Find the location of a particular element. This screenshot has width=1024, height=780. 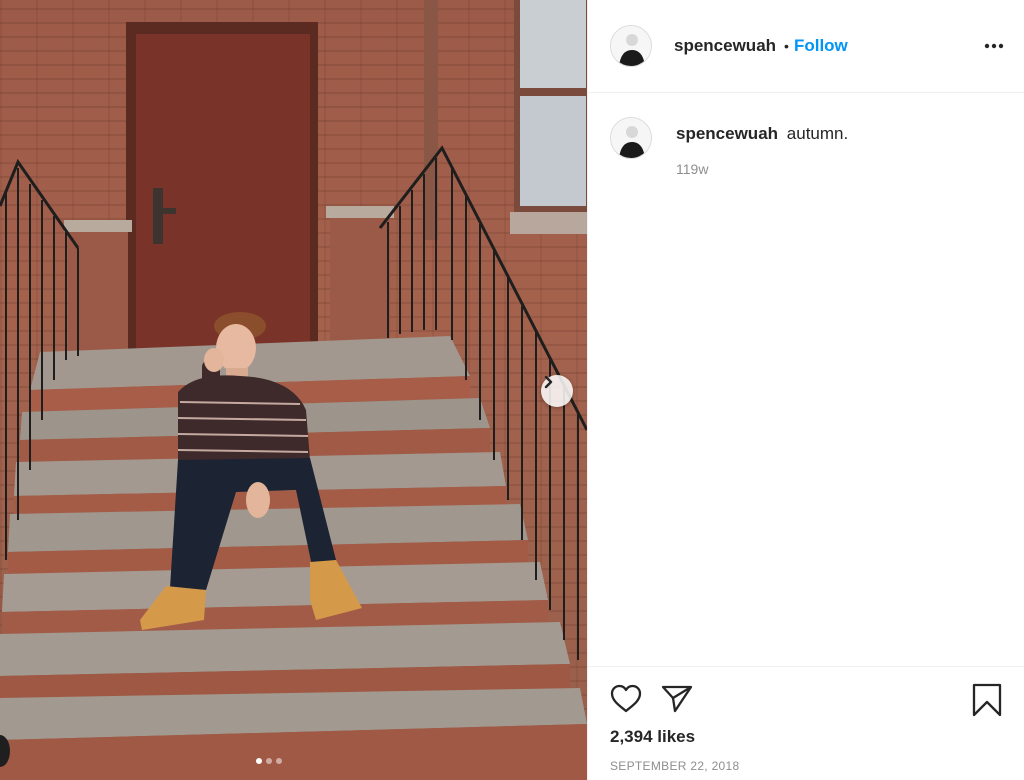

caption-avatar-image is located at coordinates (631, 138).